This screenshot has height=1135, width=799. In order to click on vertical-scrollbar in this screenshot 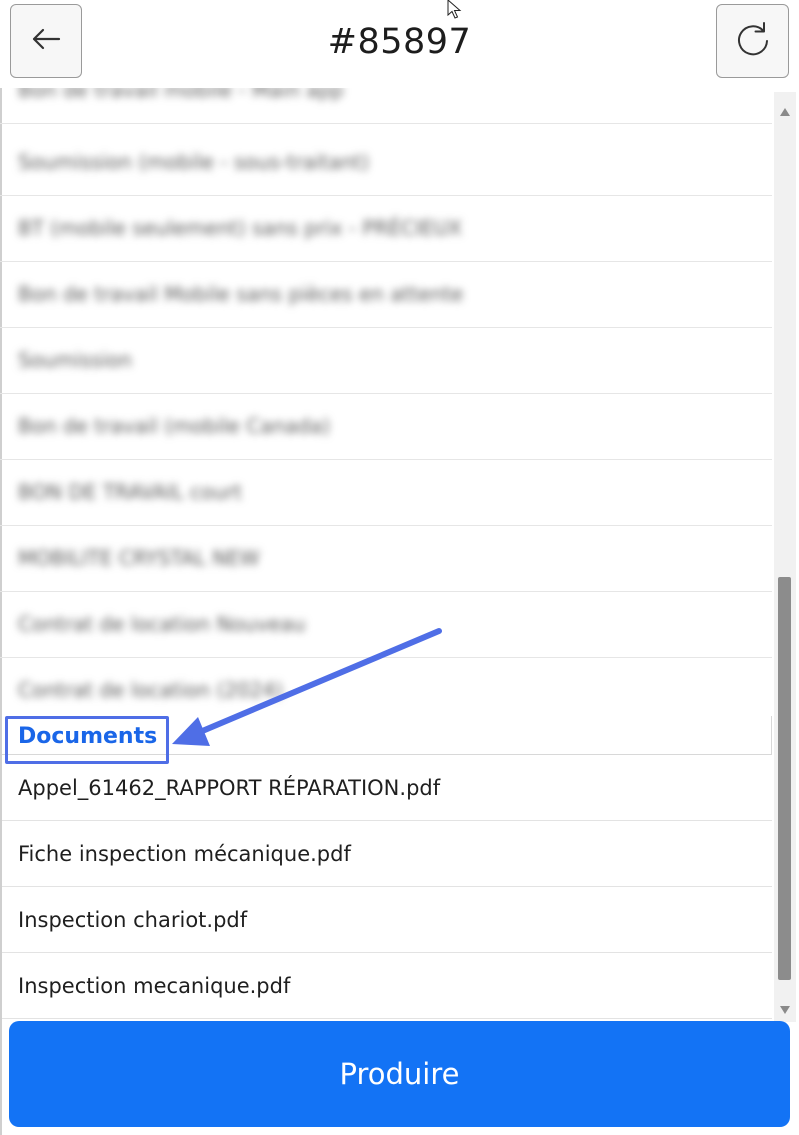, I will do `click(785, 557)`.